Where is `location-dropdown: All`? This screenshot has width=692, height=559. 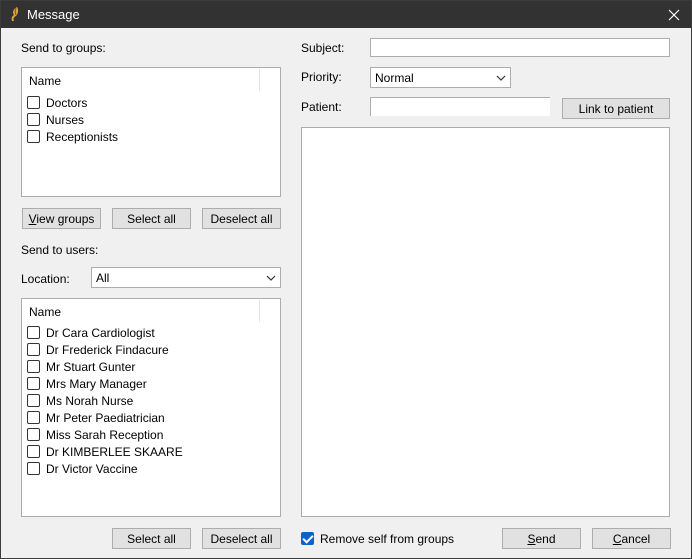
location-dropdown: All is located at coordinates (186, 277).